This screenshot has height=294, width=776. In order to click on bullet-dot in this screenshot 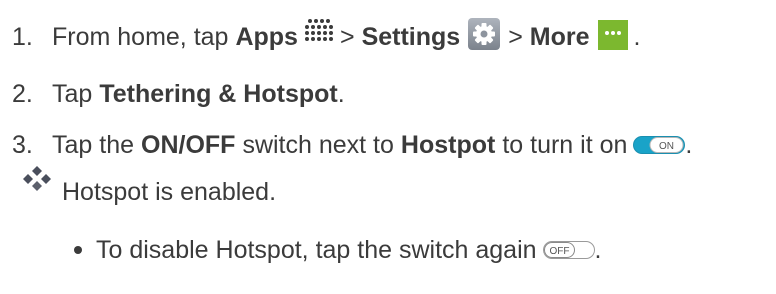, I will do `click(78, 250)`.